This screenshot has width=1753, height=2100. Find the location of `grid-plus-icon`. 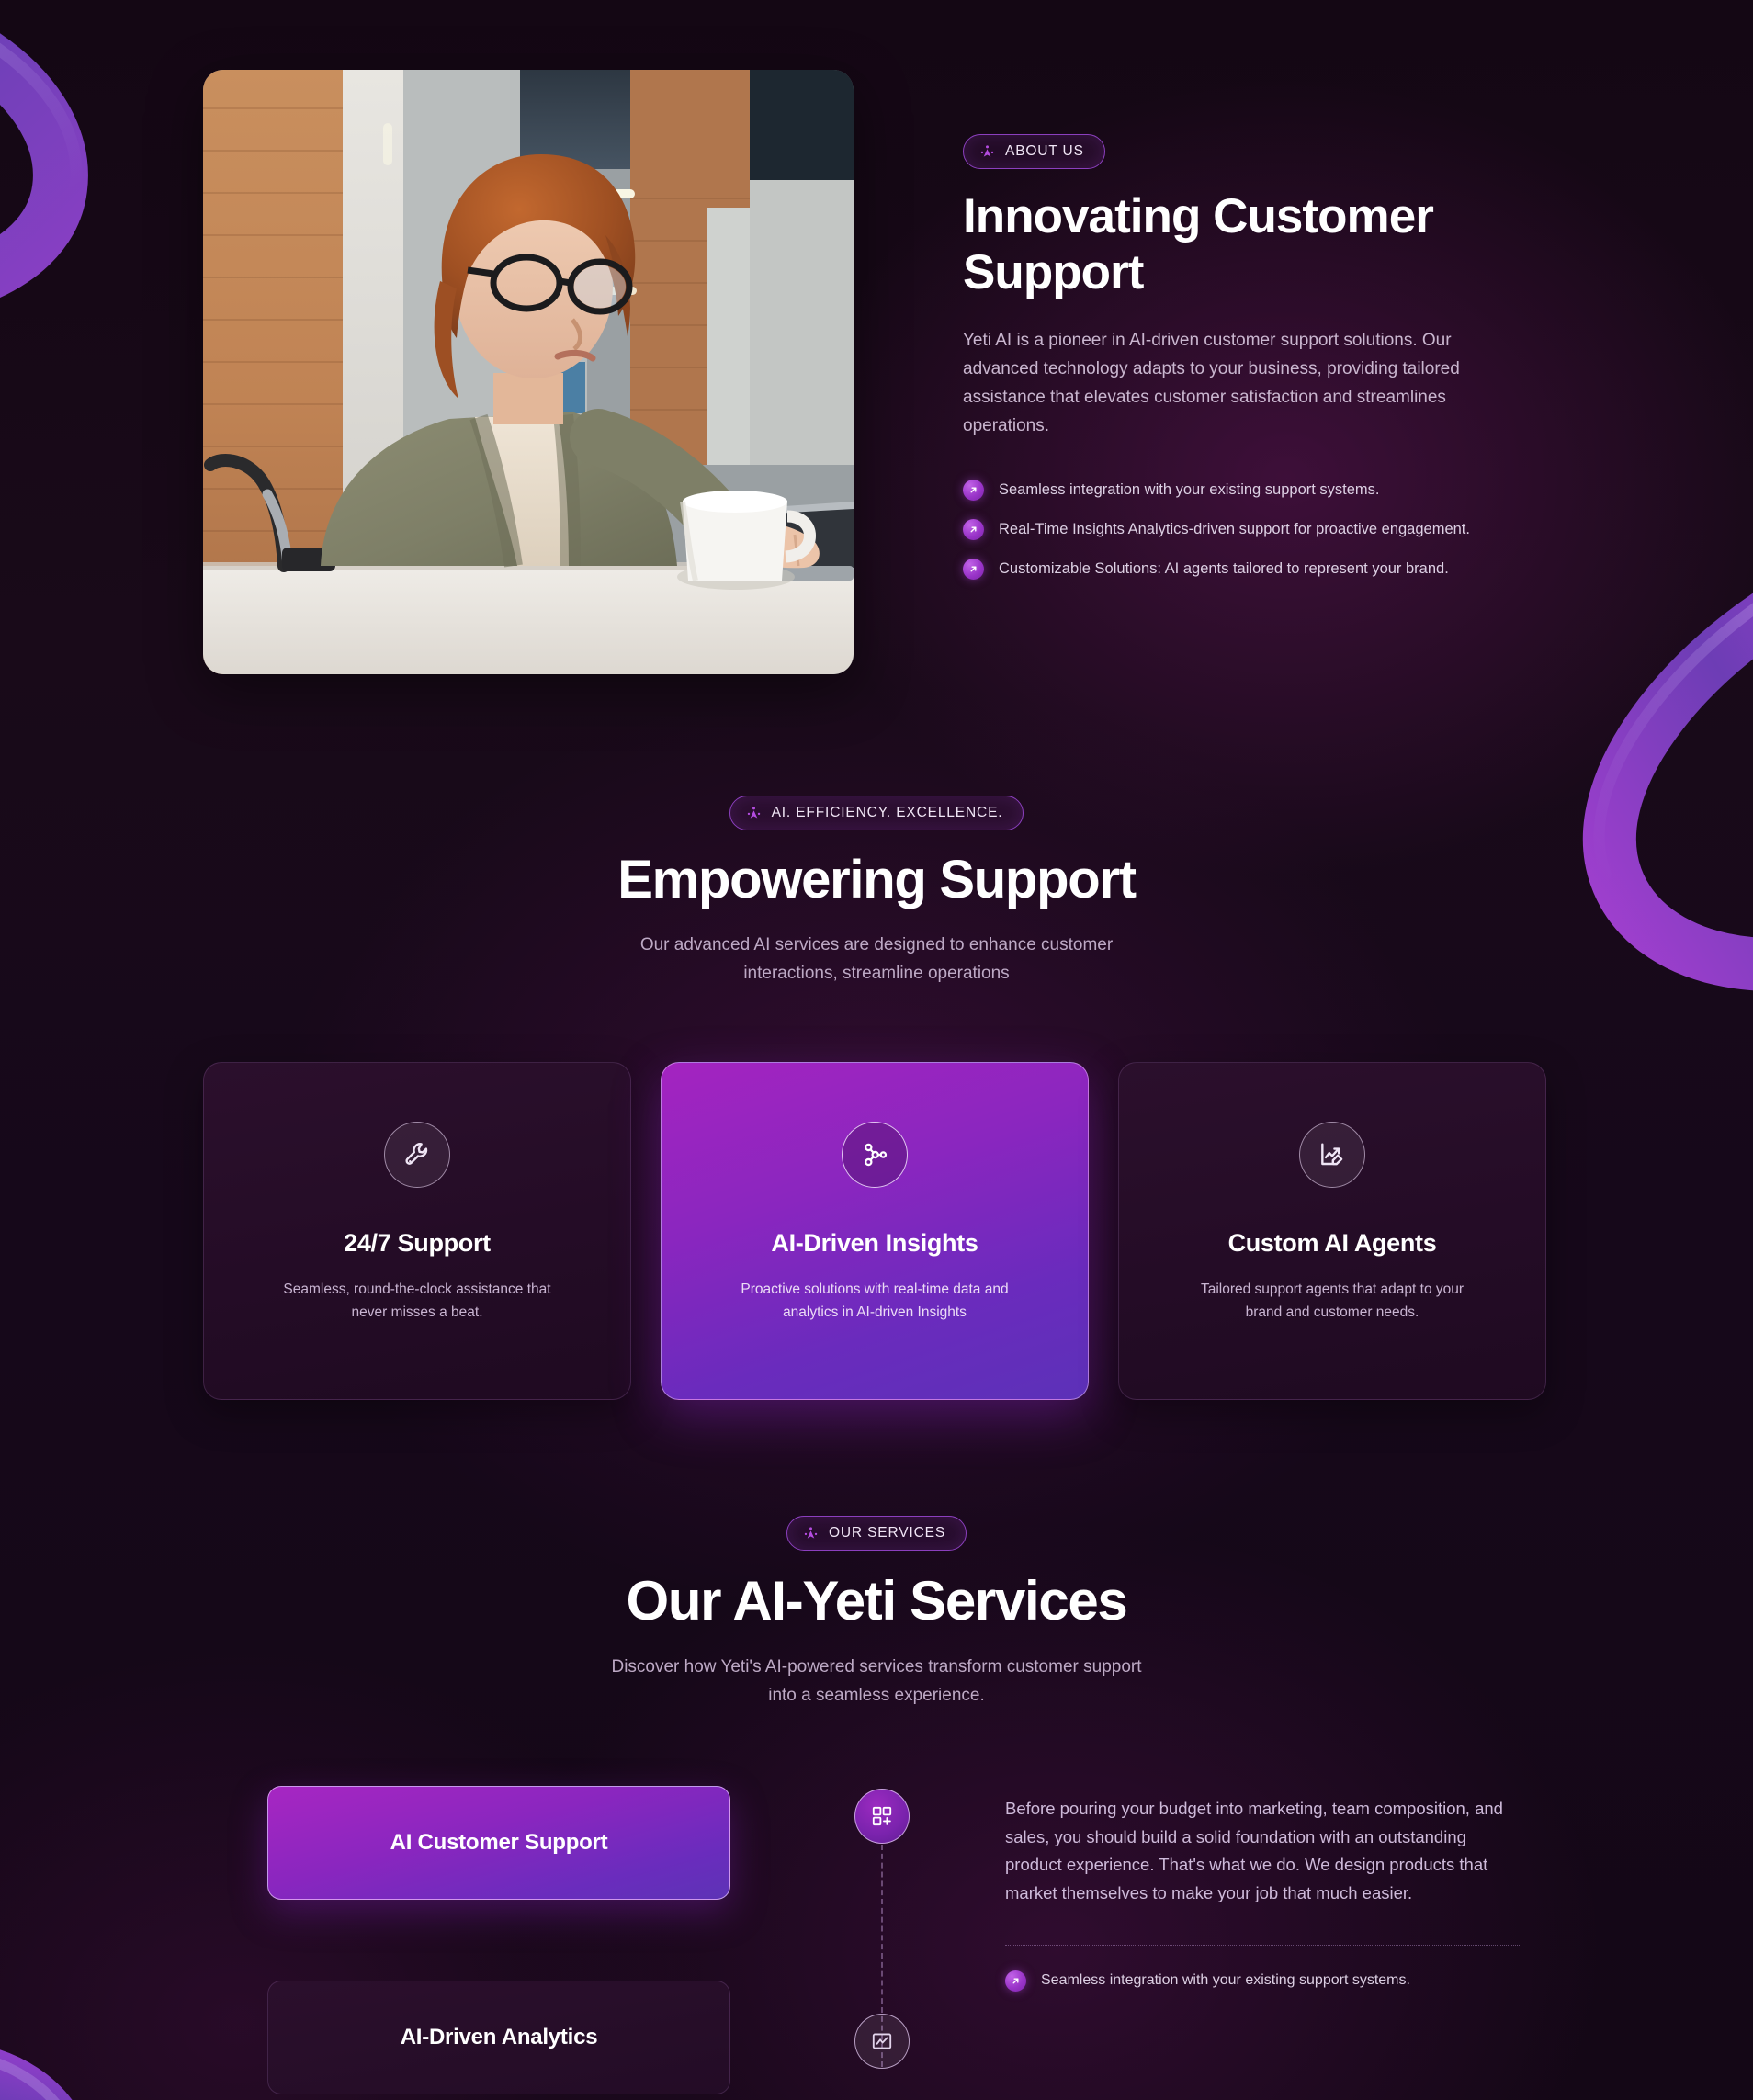

grid-plus-icon is located at coordinates (882, 1816).